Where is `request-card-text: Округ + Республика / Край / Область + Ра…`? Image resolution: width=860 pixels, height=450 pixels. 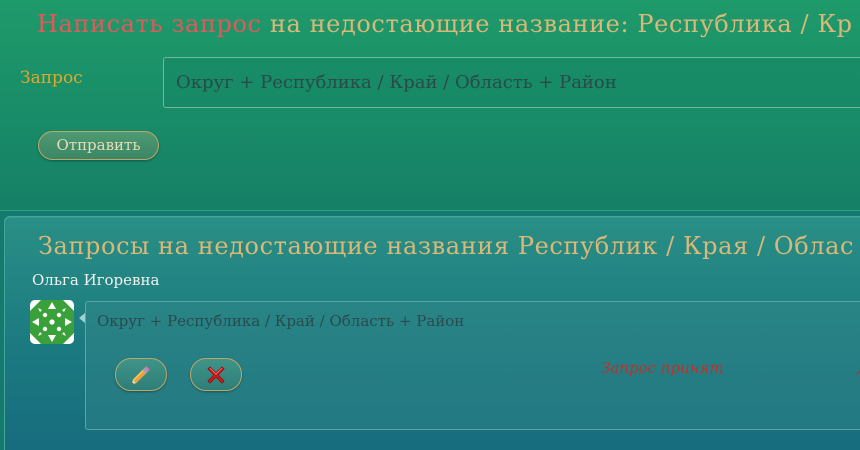 request-card-text: Округ + Республика / Край / Область + Ра… is located at coordinates (281, 321).